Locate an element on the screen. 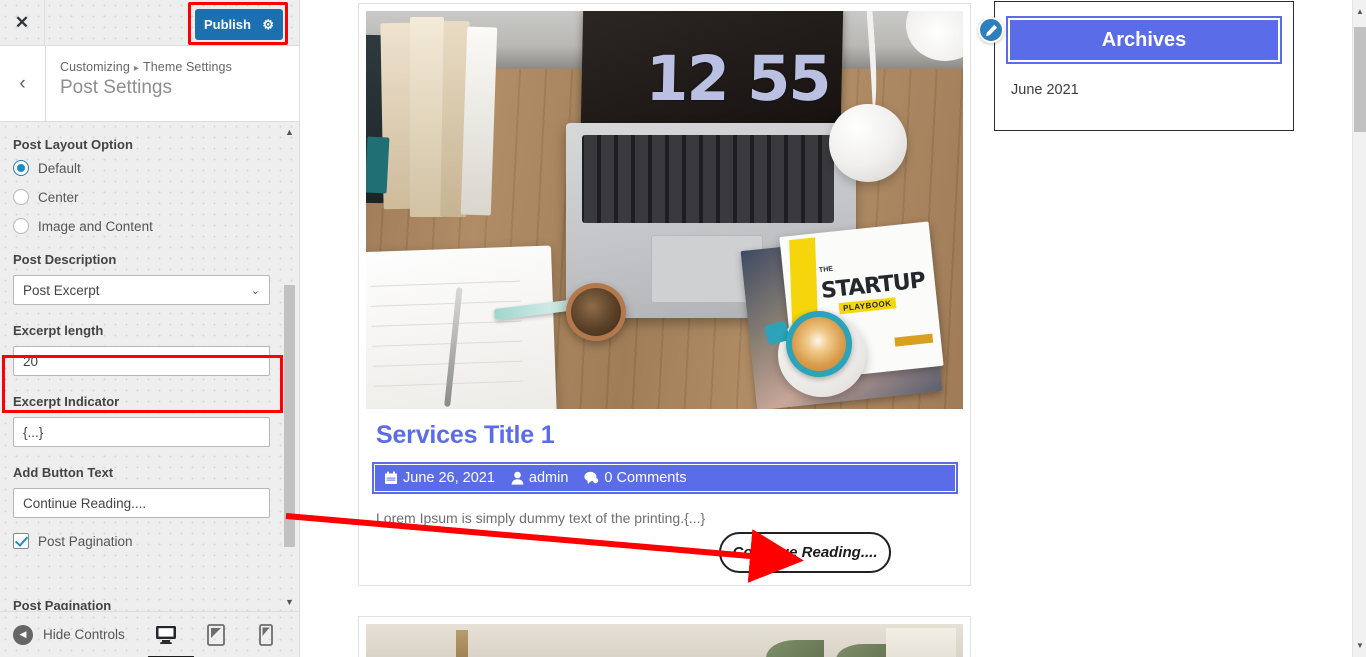 This screenshot has height=657, width=1366. pencil-edit-icon is located at coordinates (991, 30).